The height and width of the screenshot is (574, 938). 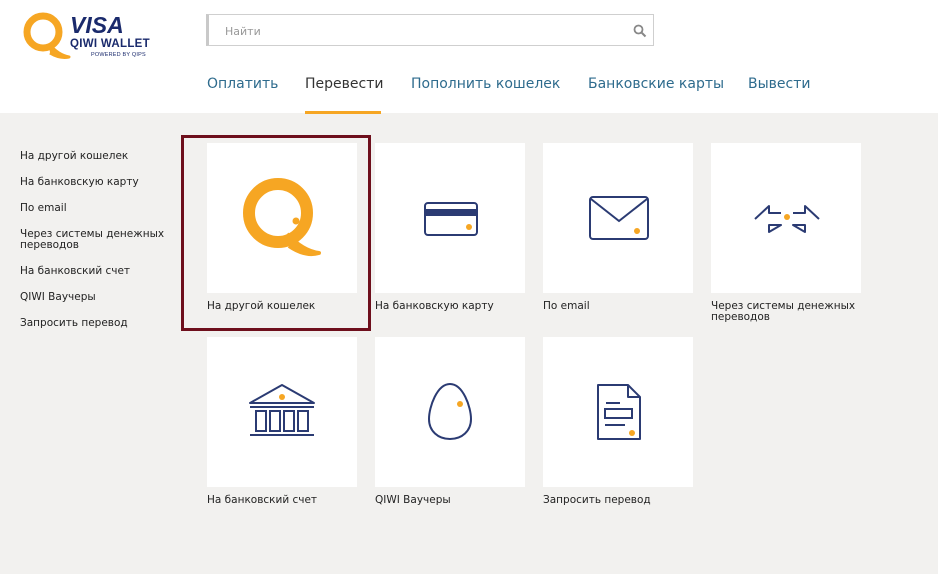 I want to click on sidebar-item-bank-card: На банковскую карту, so click(x=100, y=182).